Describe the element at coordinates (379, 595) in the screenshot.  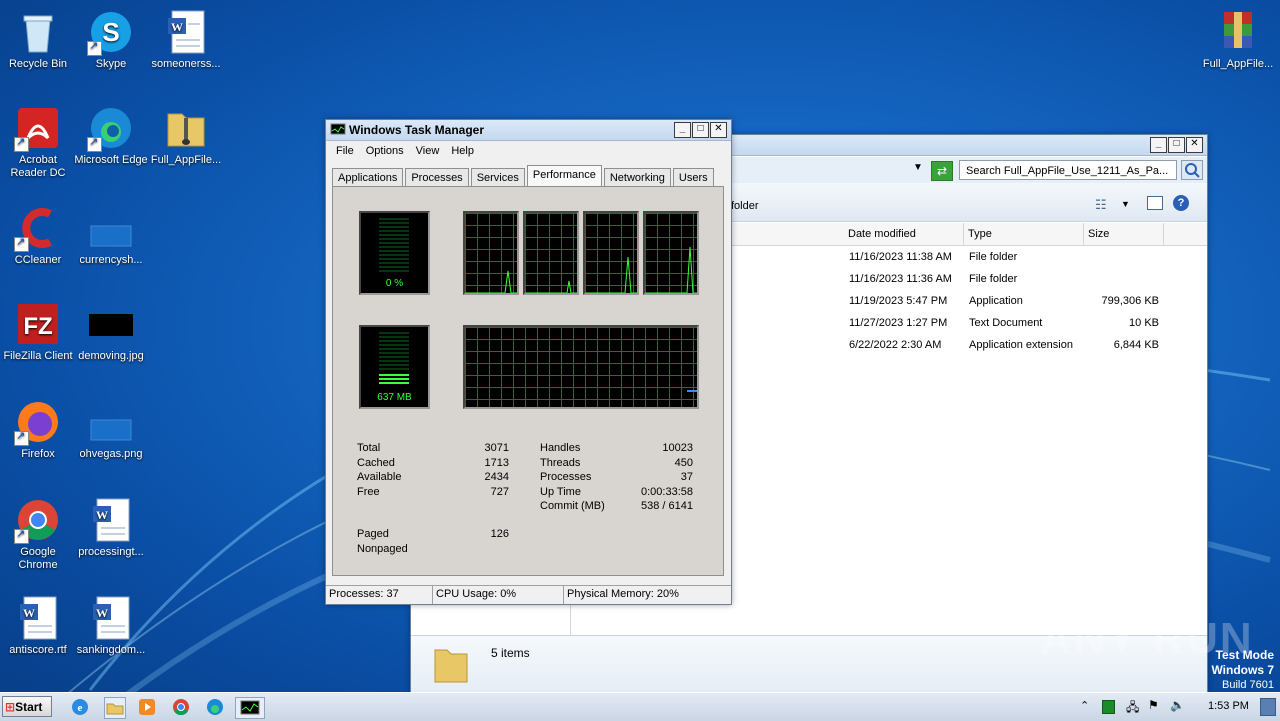
I see `status-processes: Processes: 37` at that location.